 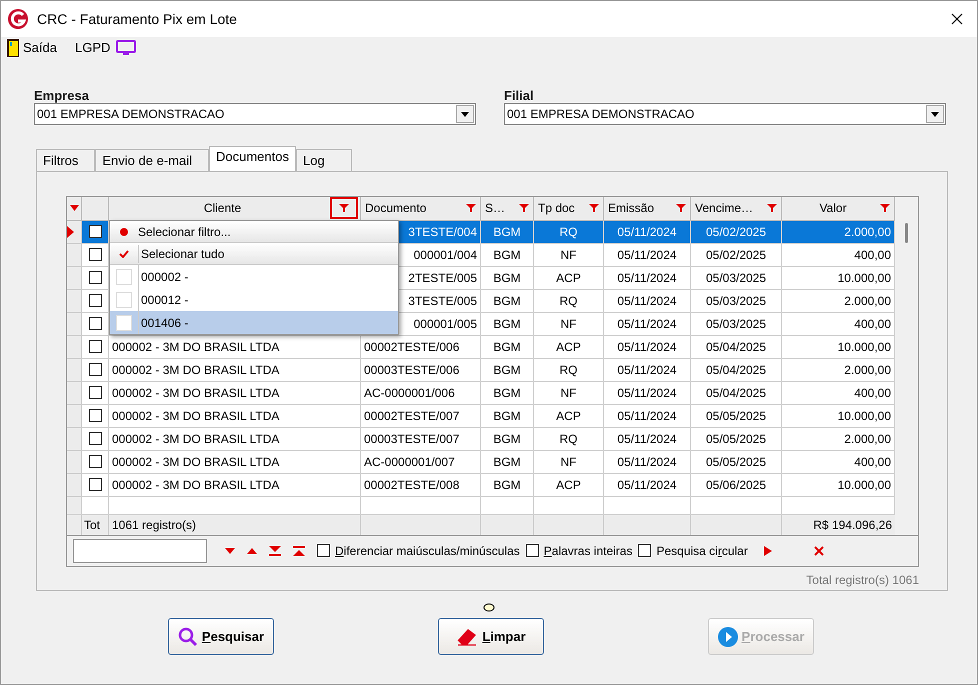 What do you see at coordinates (275, 551) in the screenshot?
I see `last-icon` at bounding box center [275, 551].